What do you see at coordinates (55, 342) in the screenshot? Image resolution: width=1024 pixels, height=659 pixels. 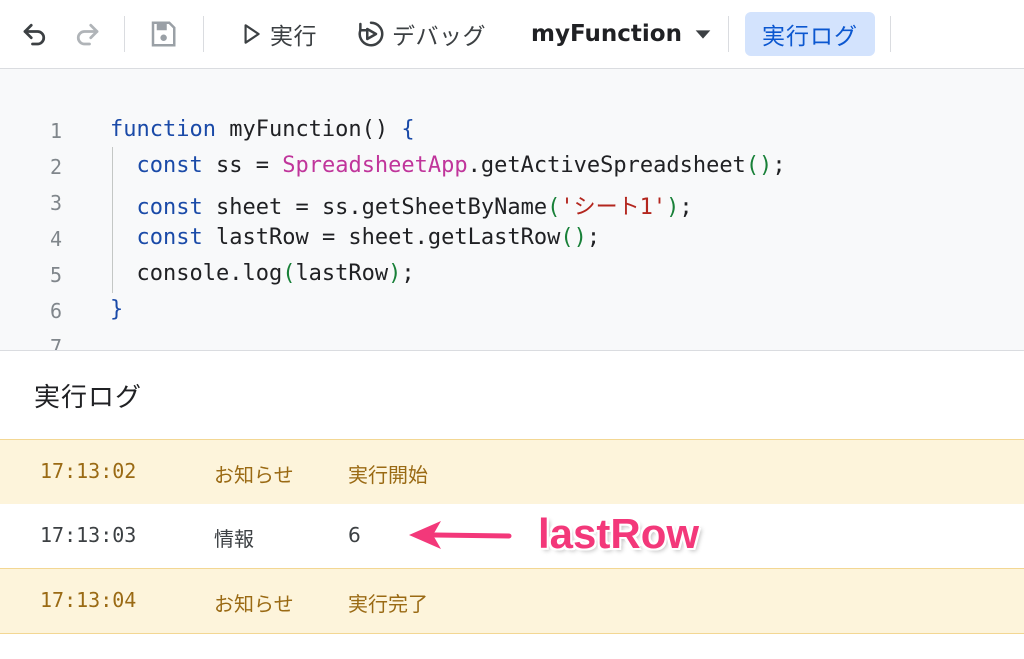 I see `line-number: 7` at bounding box center [55, 342].